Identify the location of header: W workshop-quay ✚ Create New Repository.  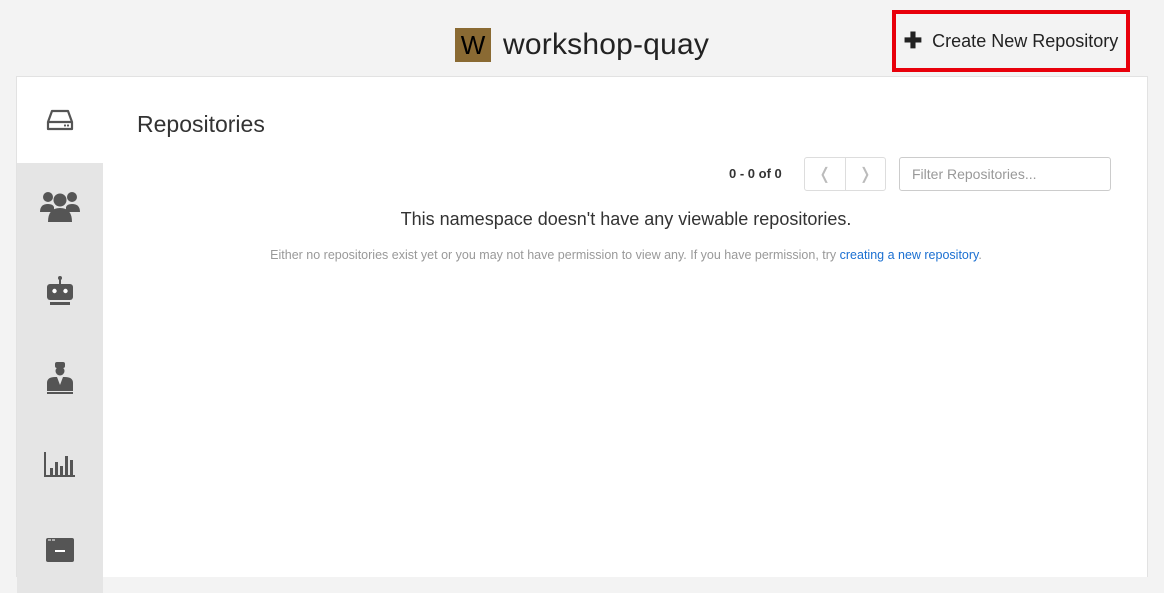
(582, 38).